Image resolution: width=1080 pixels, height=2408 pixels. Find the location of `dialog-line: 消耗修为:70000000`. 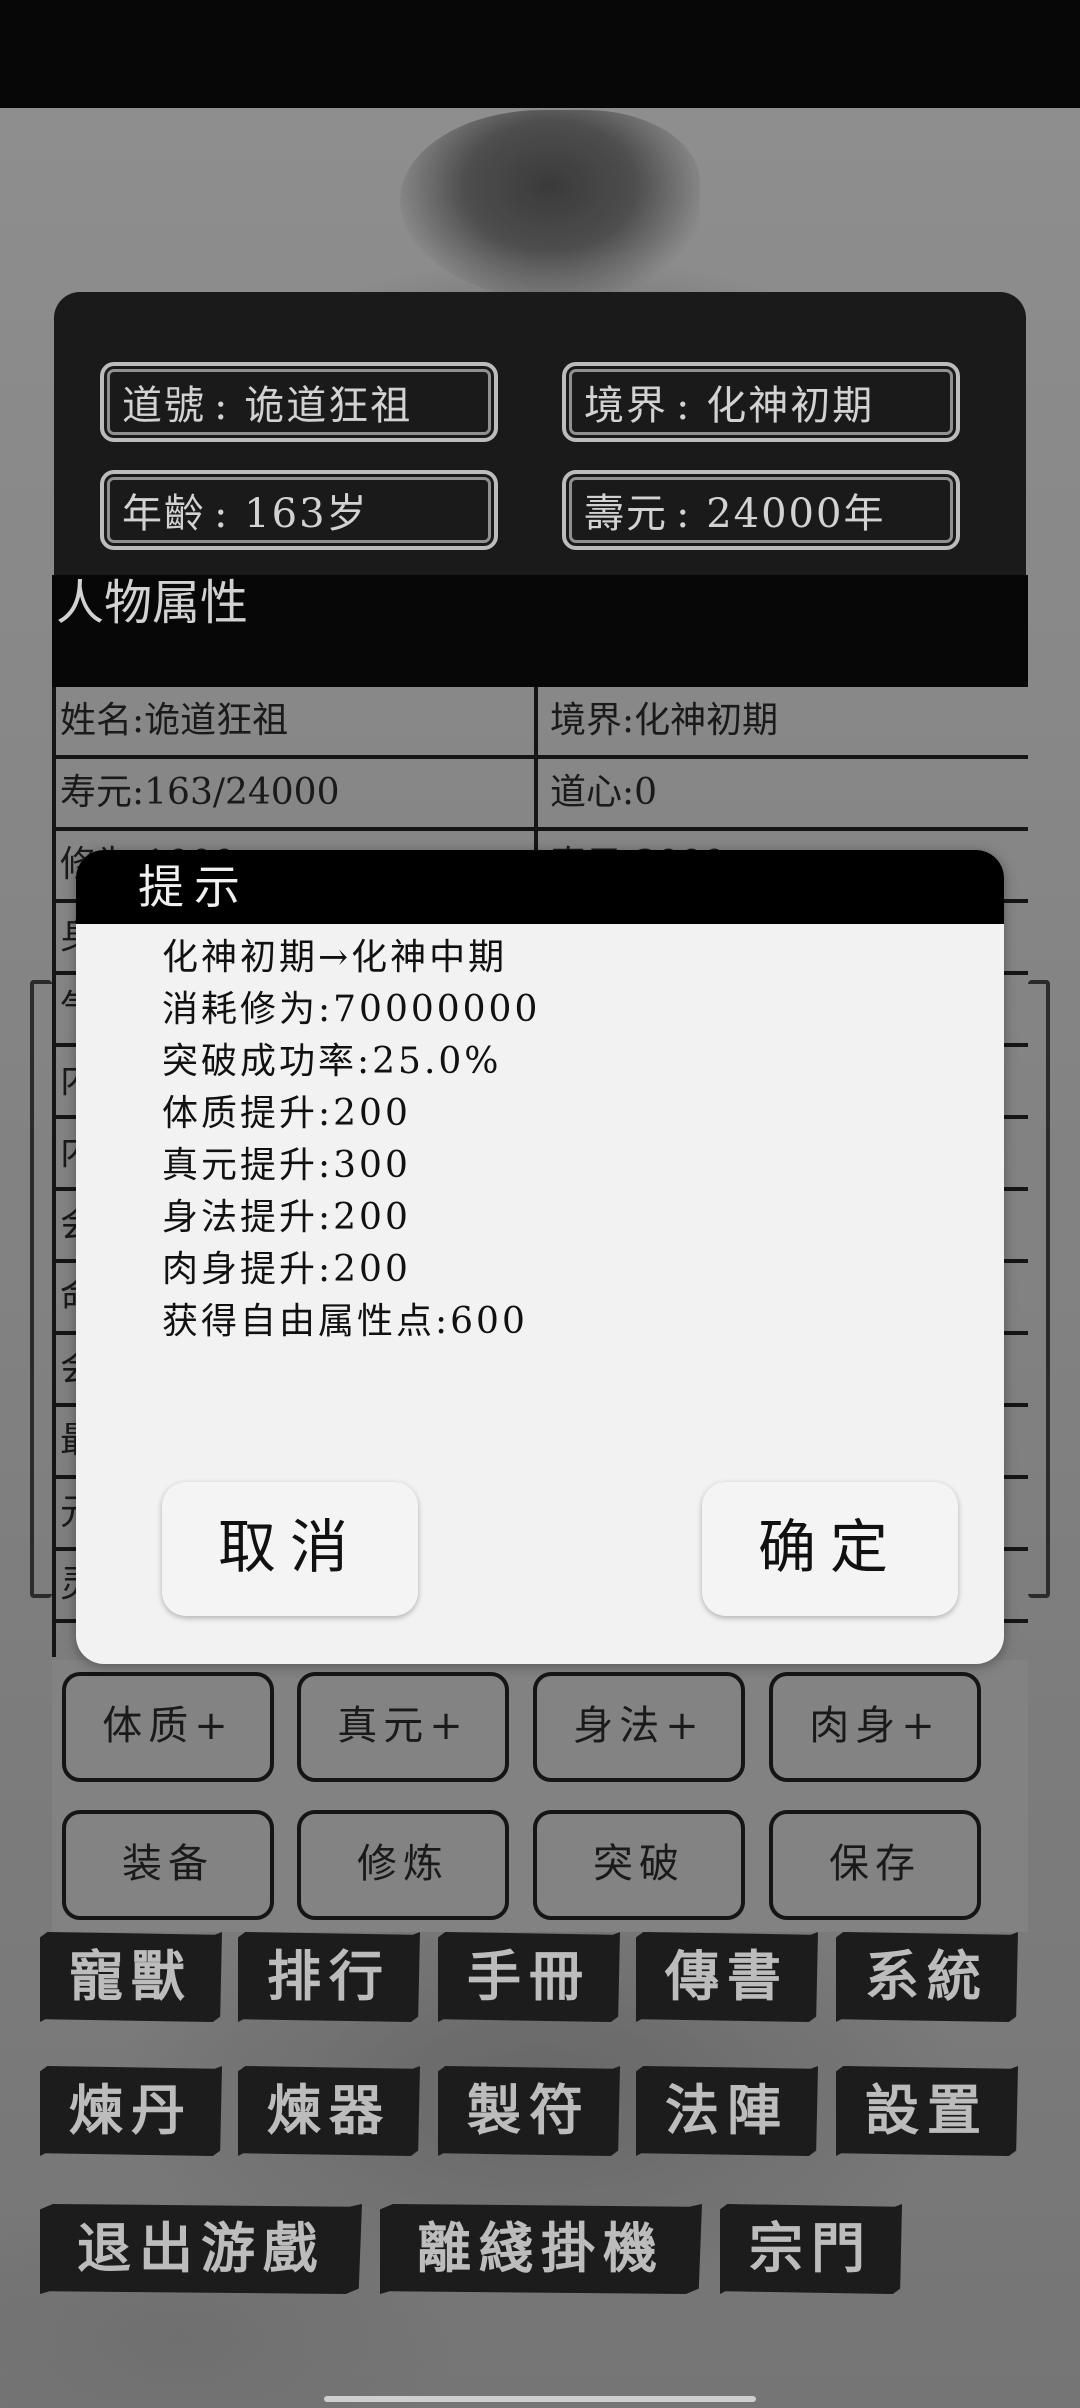

dialog-line: 消耗修为:70000000 is located at coordinates (351, 1009).